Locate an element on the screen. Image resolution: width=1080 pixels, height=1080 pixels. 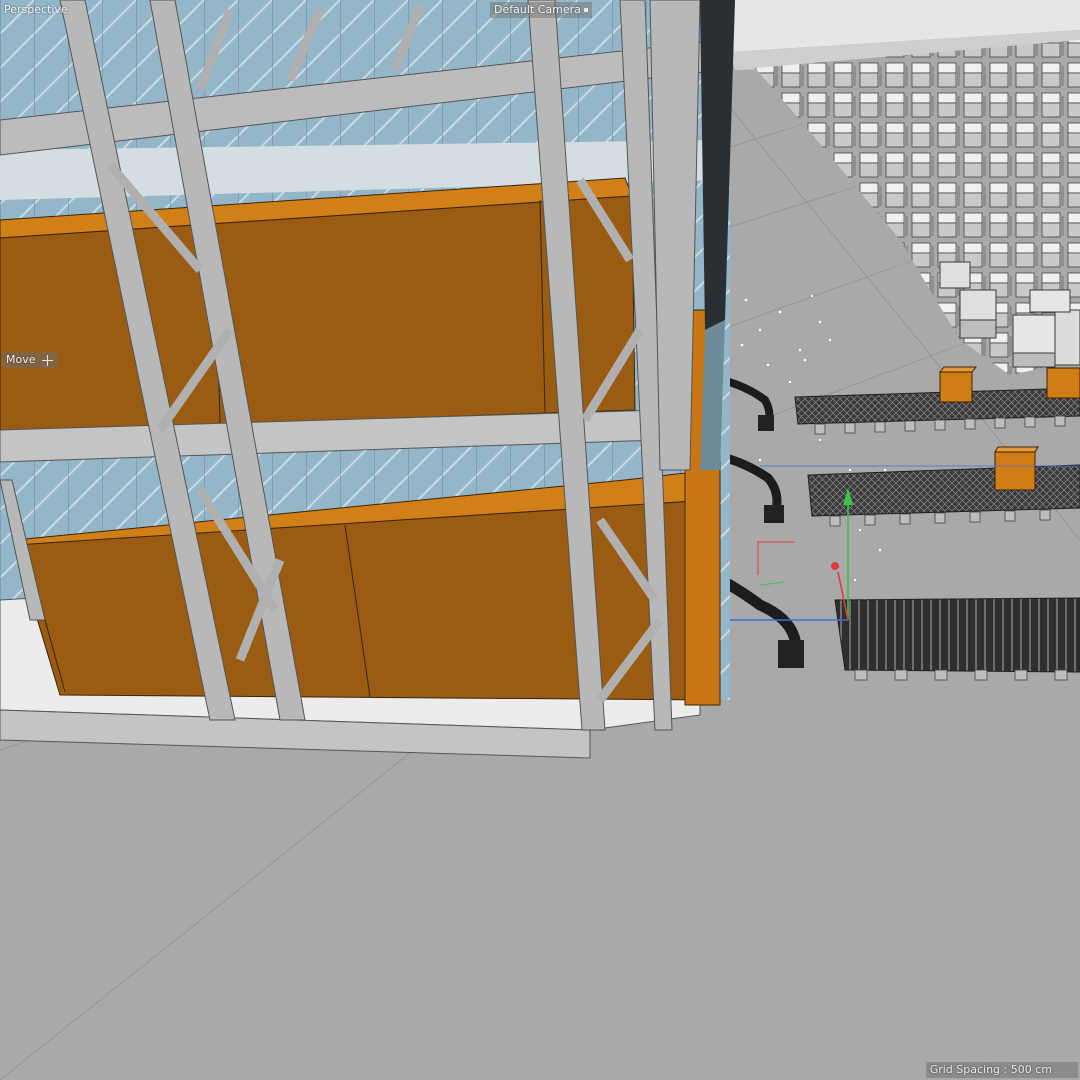
grid-spacing-label: Grid Spacing : 500 cm is located at coordinates (990, 1069).